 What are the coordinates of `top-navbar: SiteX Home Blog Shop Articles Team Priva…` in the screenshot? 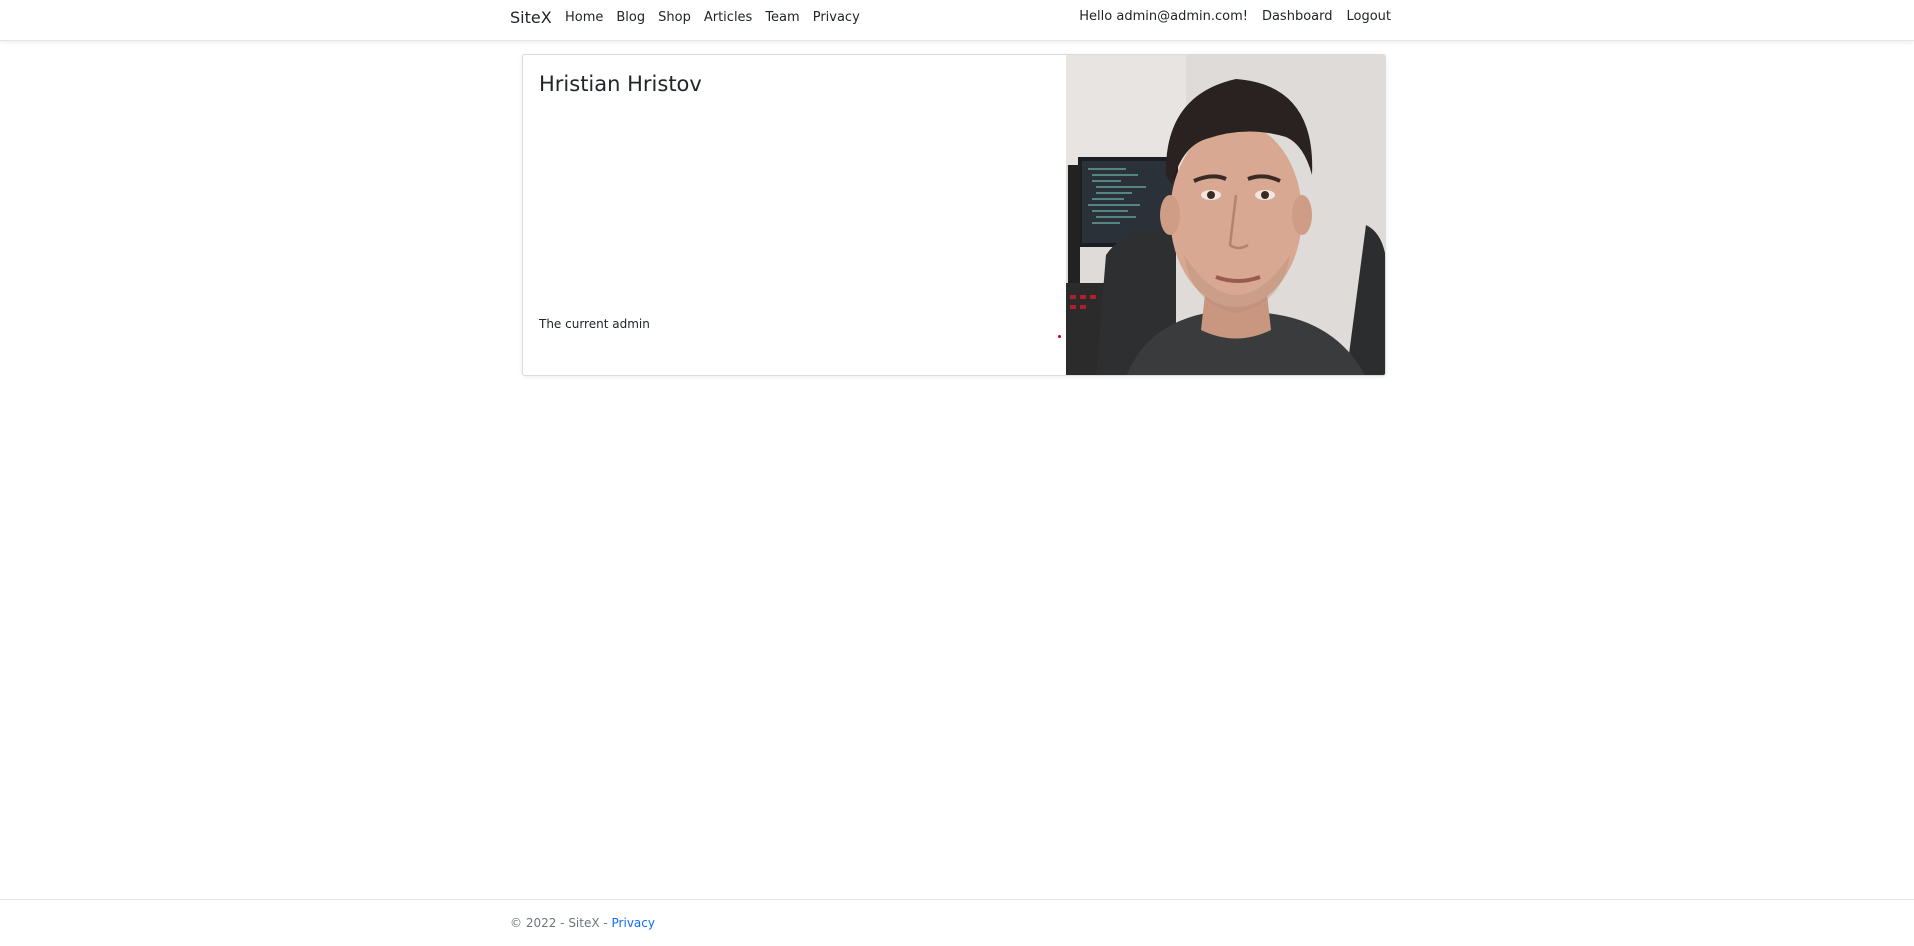 It's located at (957, 20).